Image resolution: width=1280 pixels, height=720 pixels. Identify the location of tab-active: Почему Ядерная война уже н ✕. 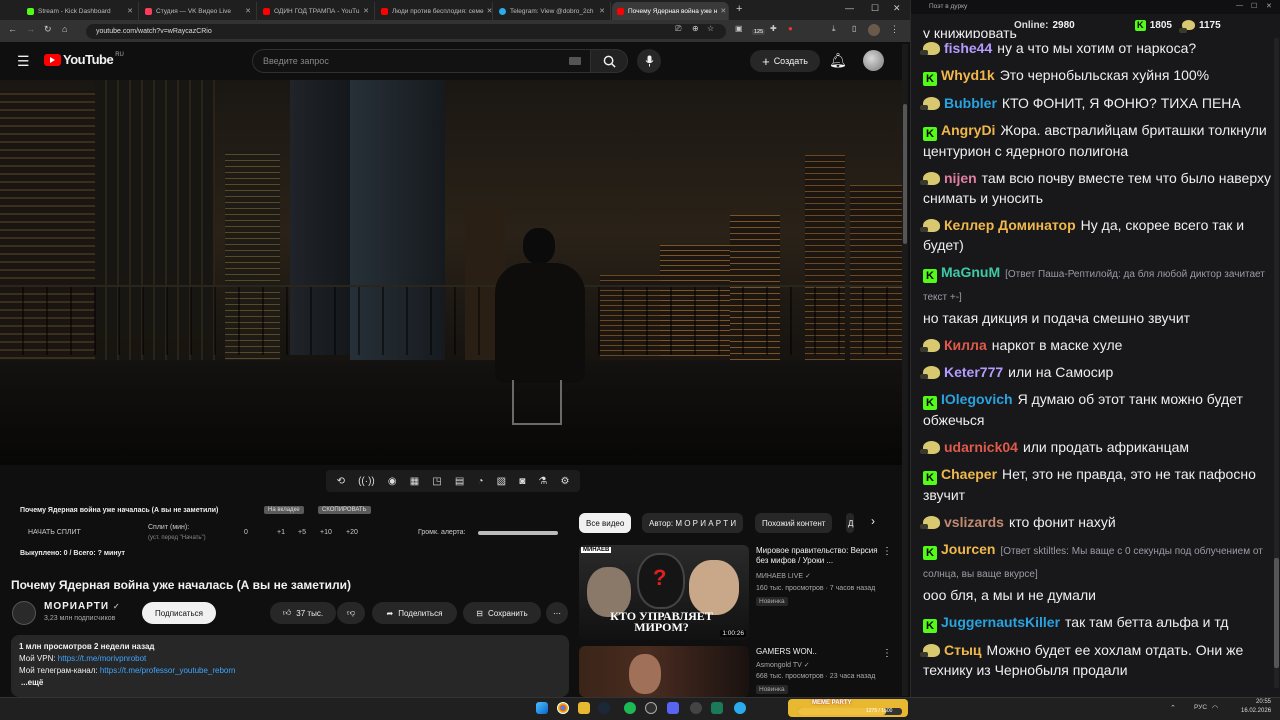
(670, 11).